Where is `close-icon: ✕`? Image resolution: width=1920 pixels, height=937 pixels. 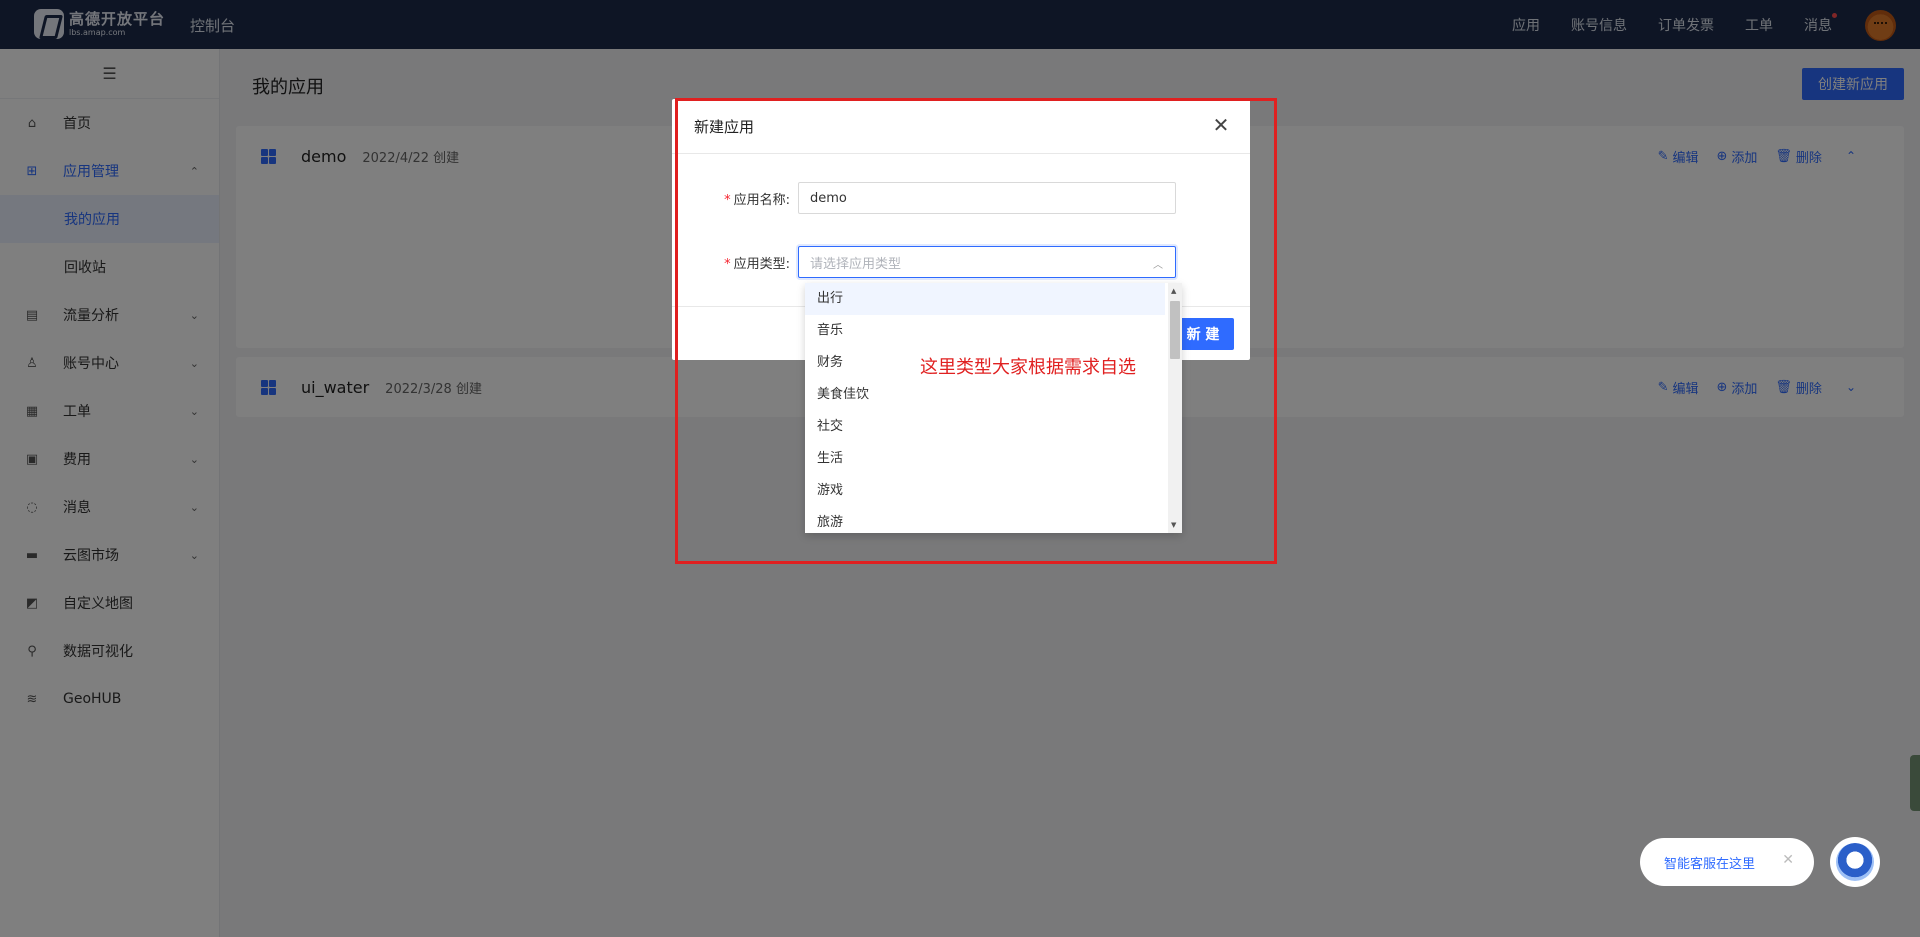 close-icon: ✕ is located at coordinates (1788, 860).